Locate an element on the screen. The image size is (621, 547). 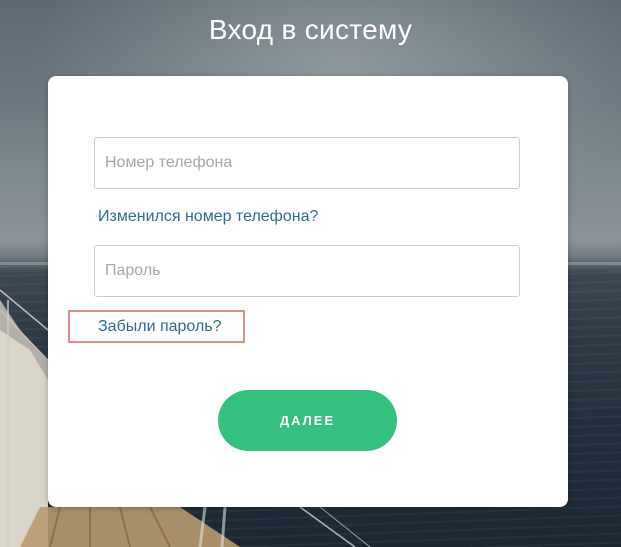
forgot-password-link: Забыли пароль? is located at coordinates (160, 327).